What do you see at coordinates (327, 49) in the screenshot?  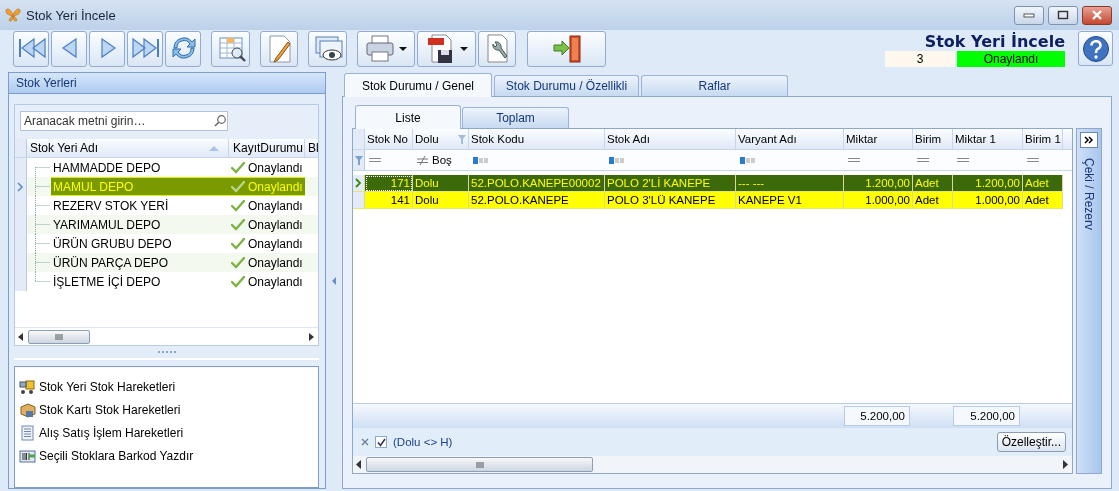 I see `preview-button` at bounding box center [327, 49].